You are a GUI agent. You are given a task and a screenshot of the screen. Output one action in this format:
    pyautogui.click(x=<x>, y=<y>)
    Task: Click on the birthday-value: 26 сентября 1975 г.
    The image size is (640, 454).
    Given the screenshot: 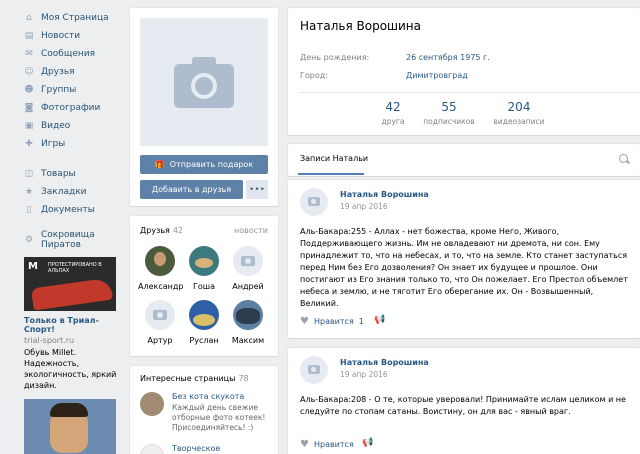 What is the action you would take?
    pyautogui.click(x=448, y=57)
    